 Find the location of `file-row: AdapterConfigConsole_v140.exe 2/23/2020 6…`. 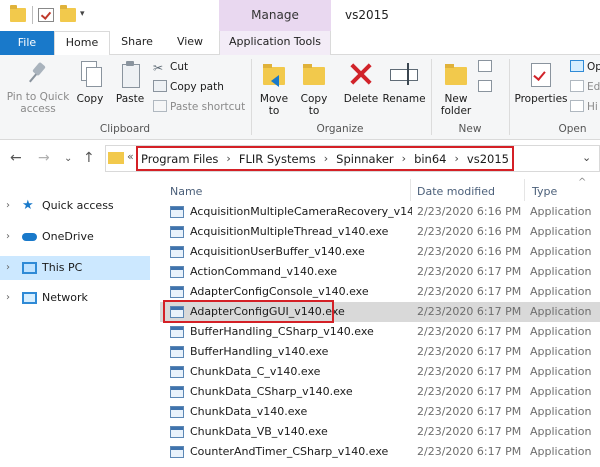

file-row: AdapterConfigConsole_v140.exe 2/23/2020 6… is located at coordinates (380, 292).